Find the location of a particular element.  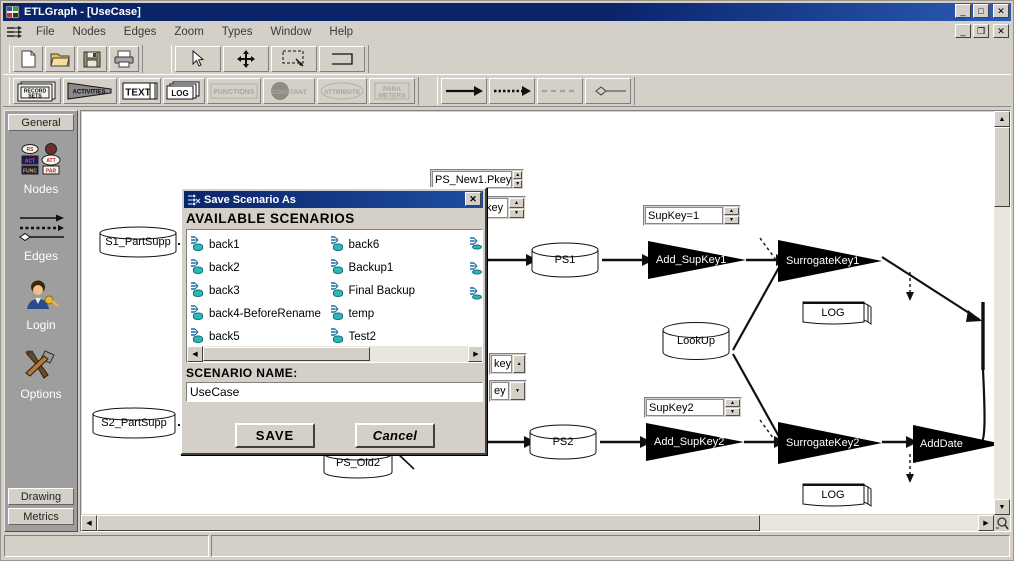

minimize-button: _ is located at coordinates (963, 11).